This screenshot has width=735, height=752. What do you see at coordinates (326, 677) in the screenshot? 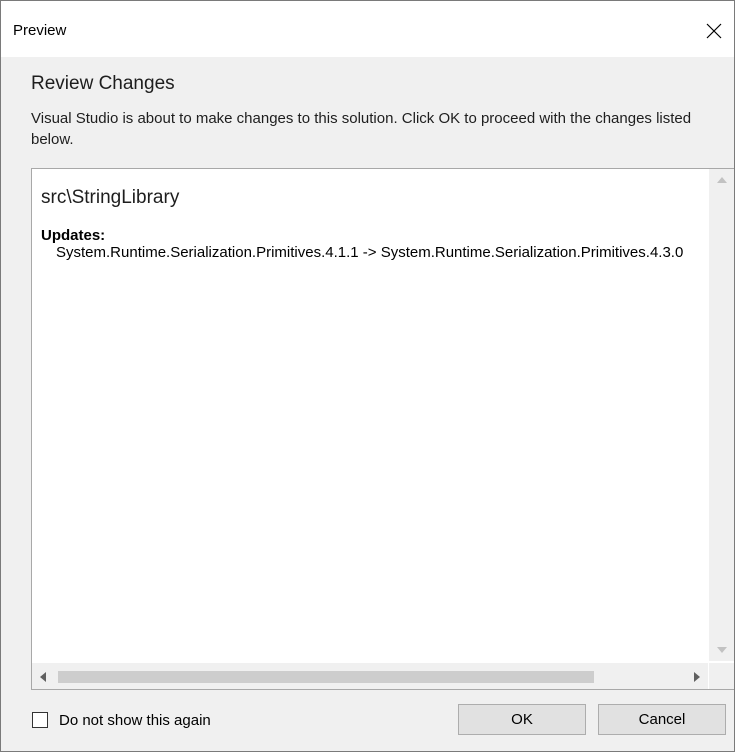
I see `horizontal-scroll-thumb` at bounding box center [326, 677].